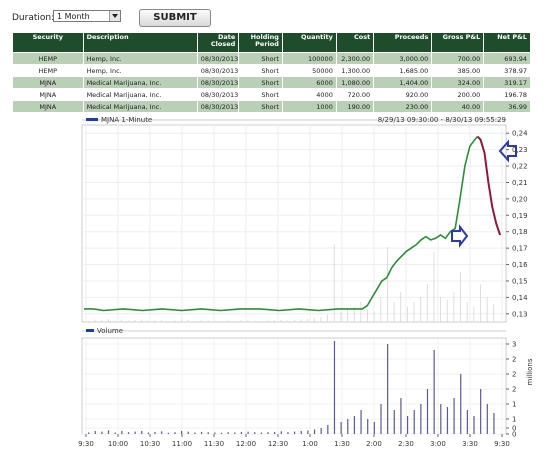 This screenshot has width=550, height=467. Describe the element at coordinates (260, 82) in the screenshot. I see `cell-holding-period: Short` at that location.